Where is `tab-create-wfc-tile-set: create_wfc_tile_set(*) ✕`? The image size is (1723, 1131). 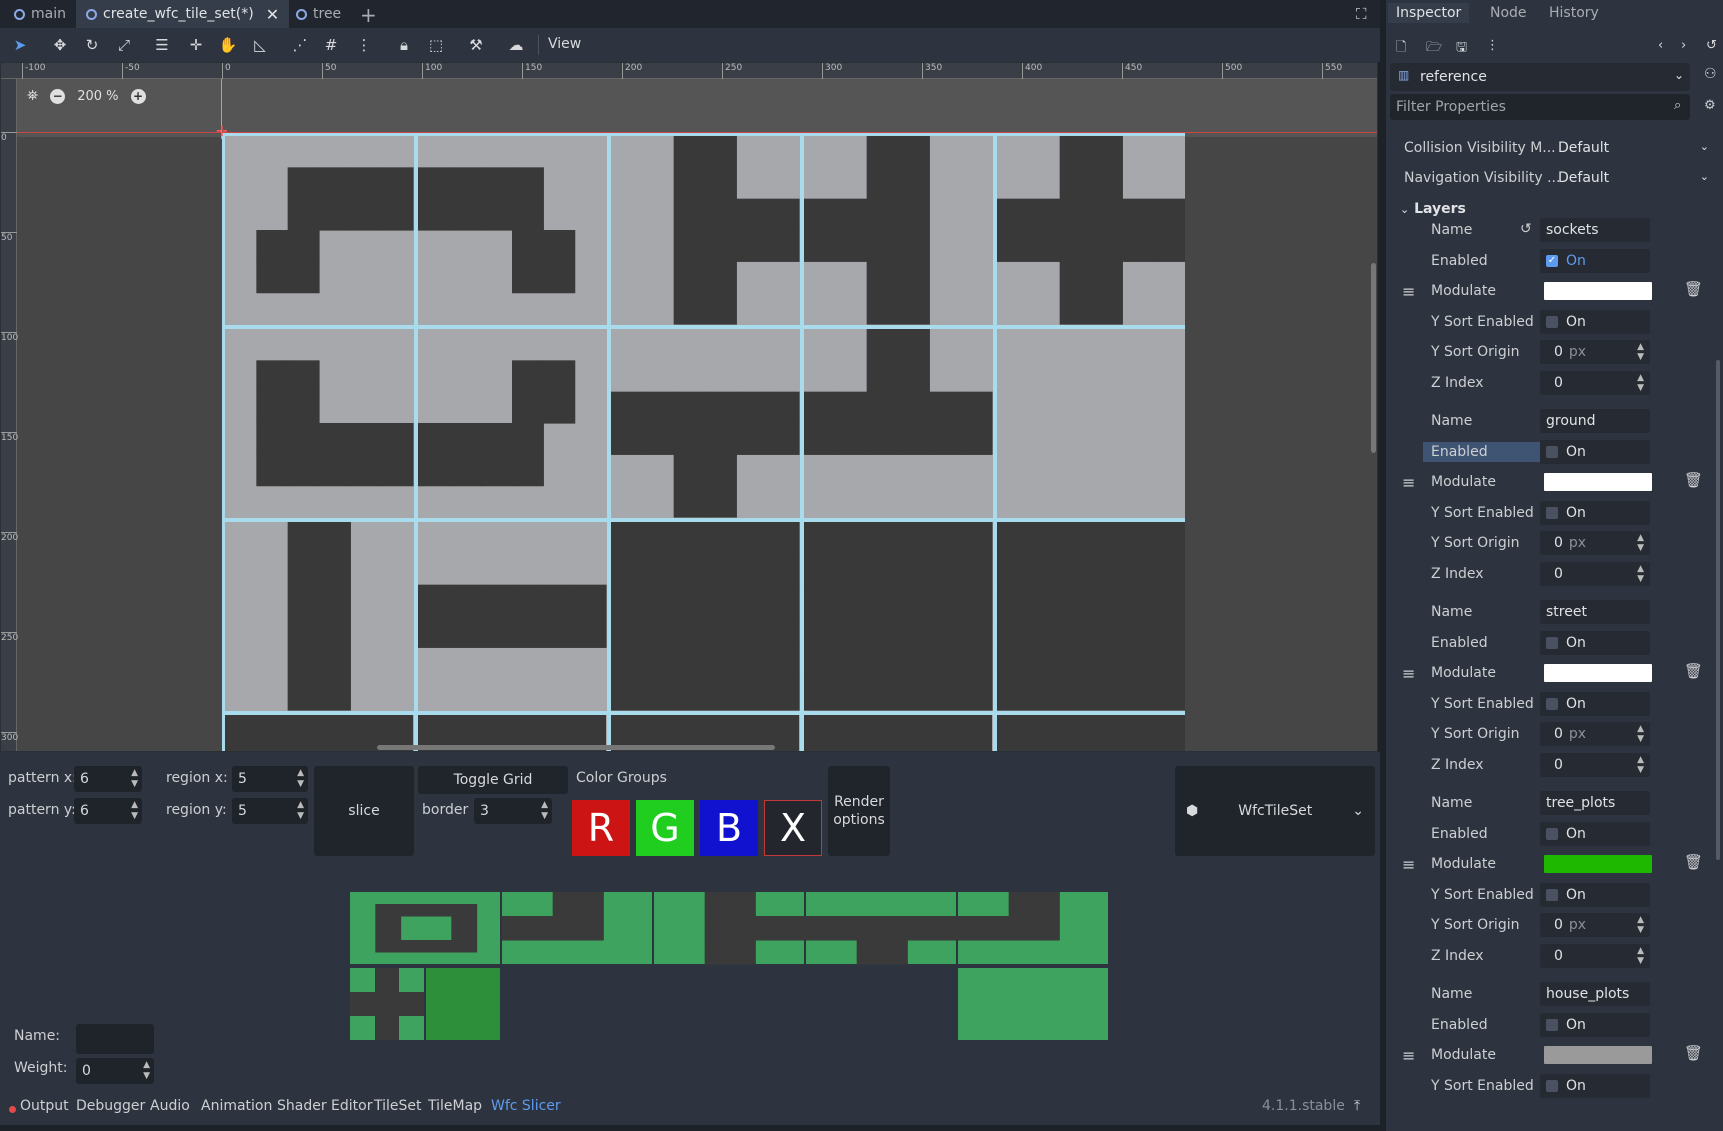 tab-create-wfc-tile-set: create_wfc_tile_set(*) ✕ is located at coordinates (183, 14).